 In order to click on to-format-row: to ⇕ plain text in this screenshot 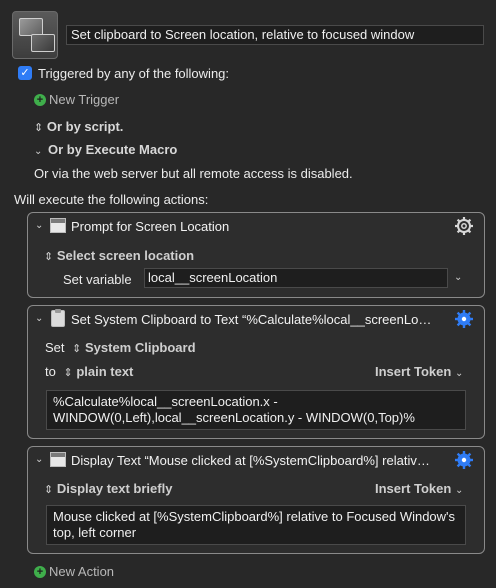, I will do `click(89, 372)`.